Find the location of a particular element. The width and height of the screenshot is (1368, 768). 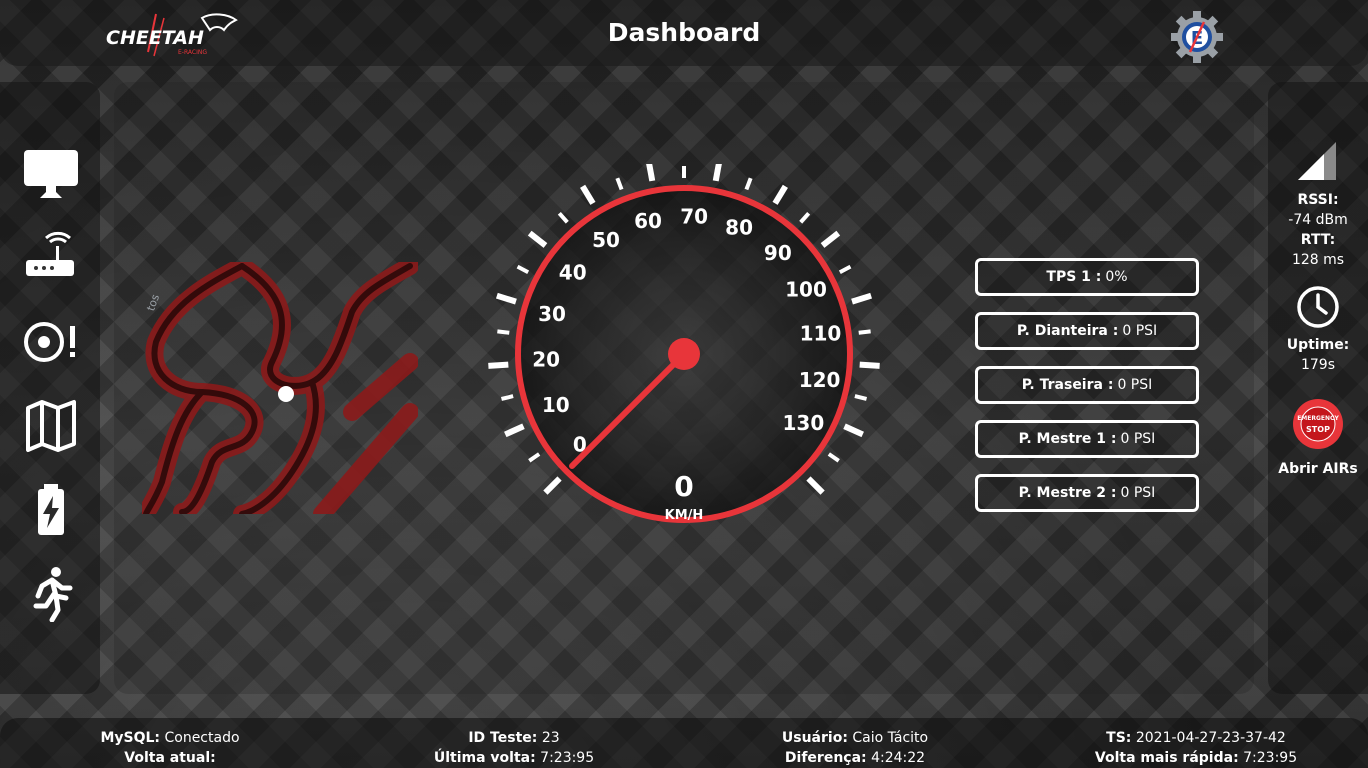

rssi-value: -74 dBm is located at coordinates (1318, 220).